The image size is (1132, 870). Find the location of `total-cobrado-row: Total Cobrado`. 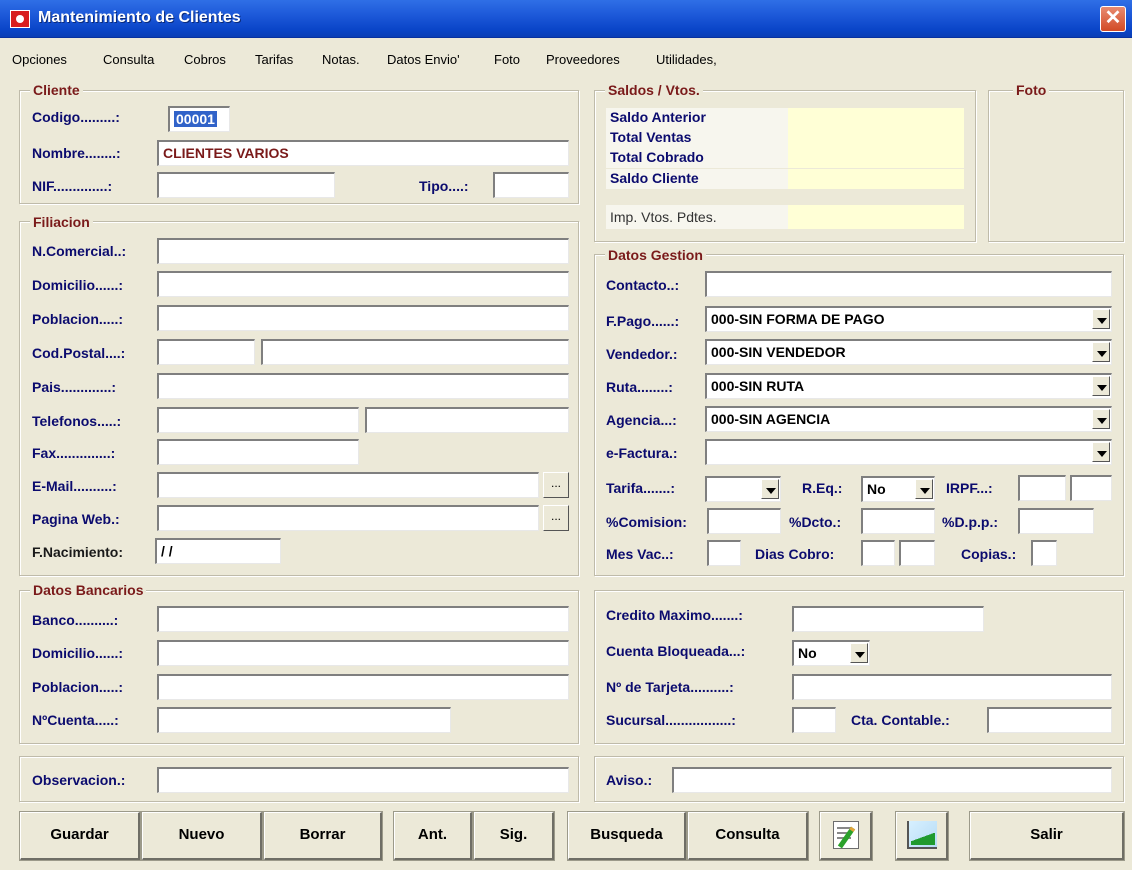

total-cobrado-row: Total Cobrado is located at coordinates (785, 158).